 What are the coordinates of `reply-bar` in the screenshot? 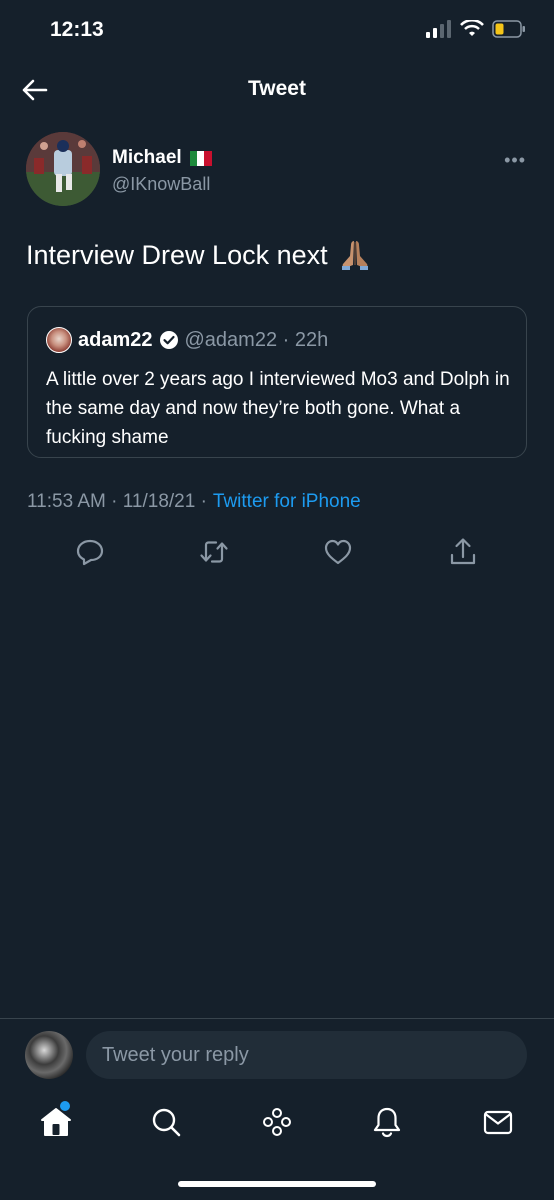 It's located at (277, 1054).